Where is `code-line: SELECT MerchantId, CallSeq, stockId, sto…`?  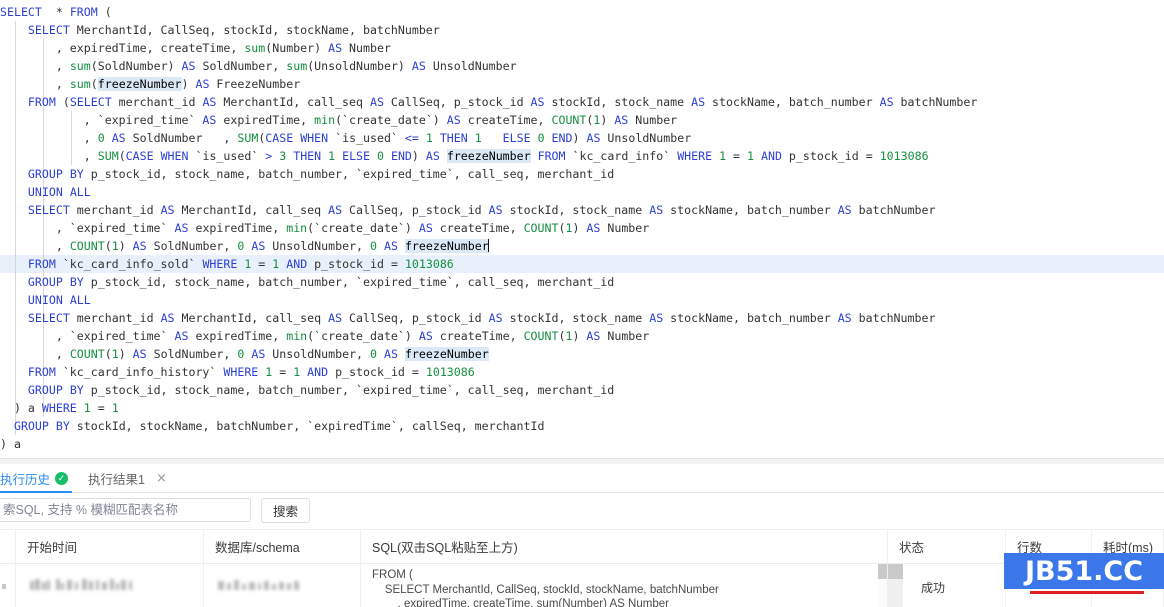 code-line: SELECT MerchantId, CallSeq, stockId, sto… is located at coordinates (582, 30).